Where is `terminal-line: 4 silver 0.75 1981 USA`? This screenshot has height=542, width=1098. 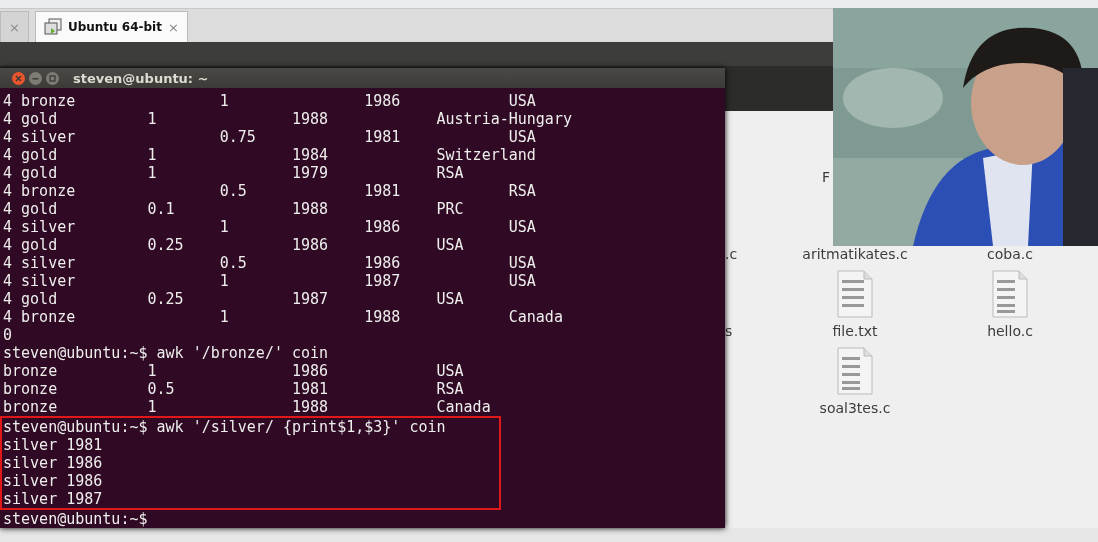 terminal-line: 4 silver 0.75 1981 USA is located at coordinates (270, 137).